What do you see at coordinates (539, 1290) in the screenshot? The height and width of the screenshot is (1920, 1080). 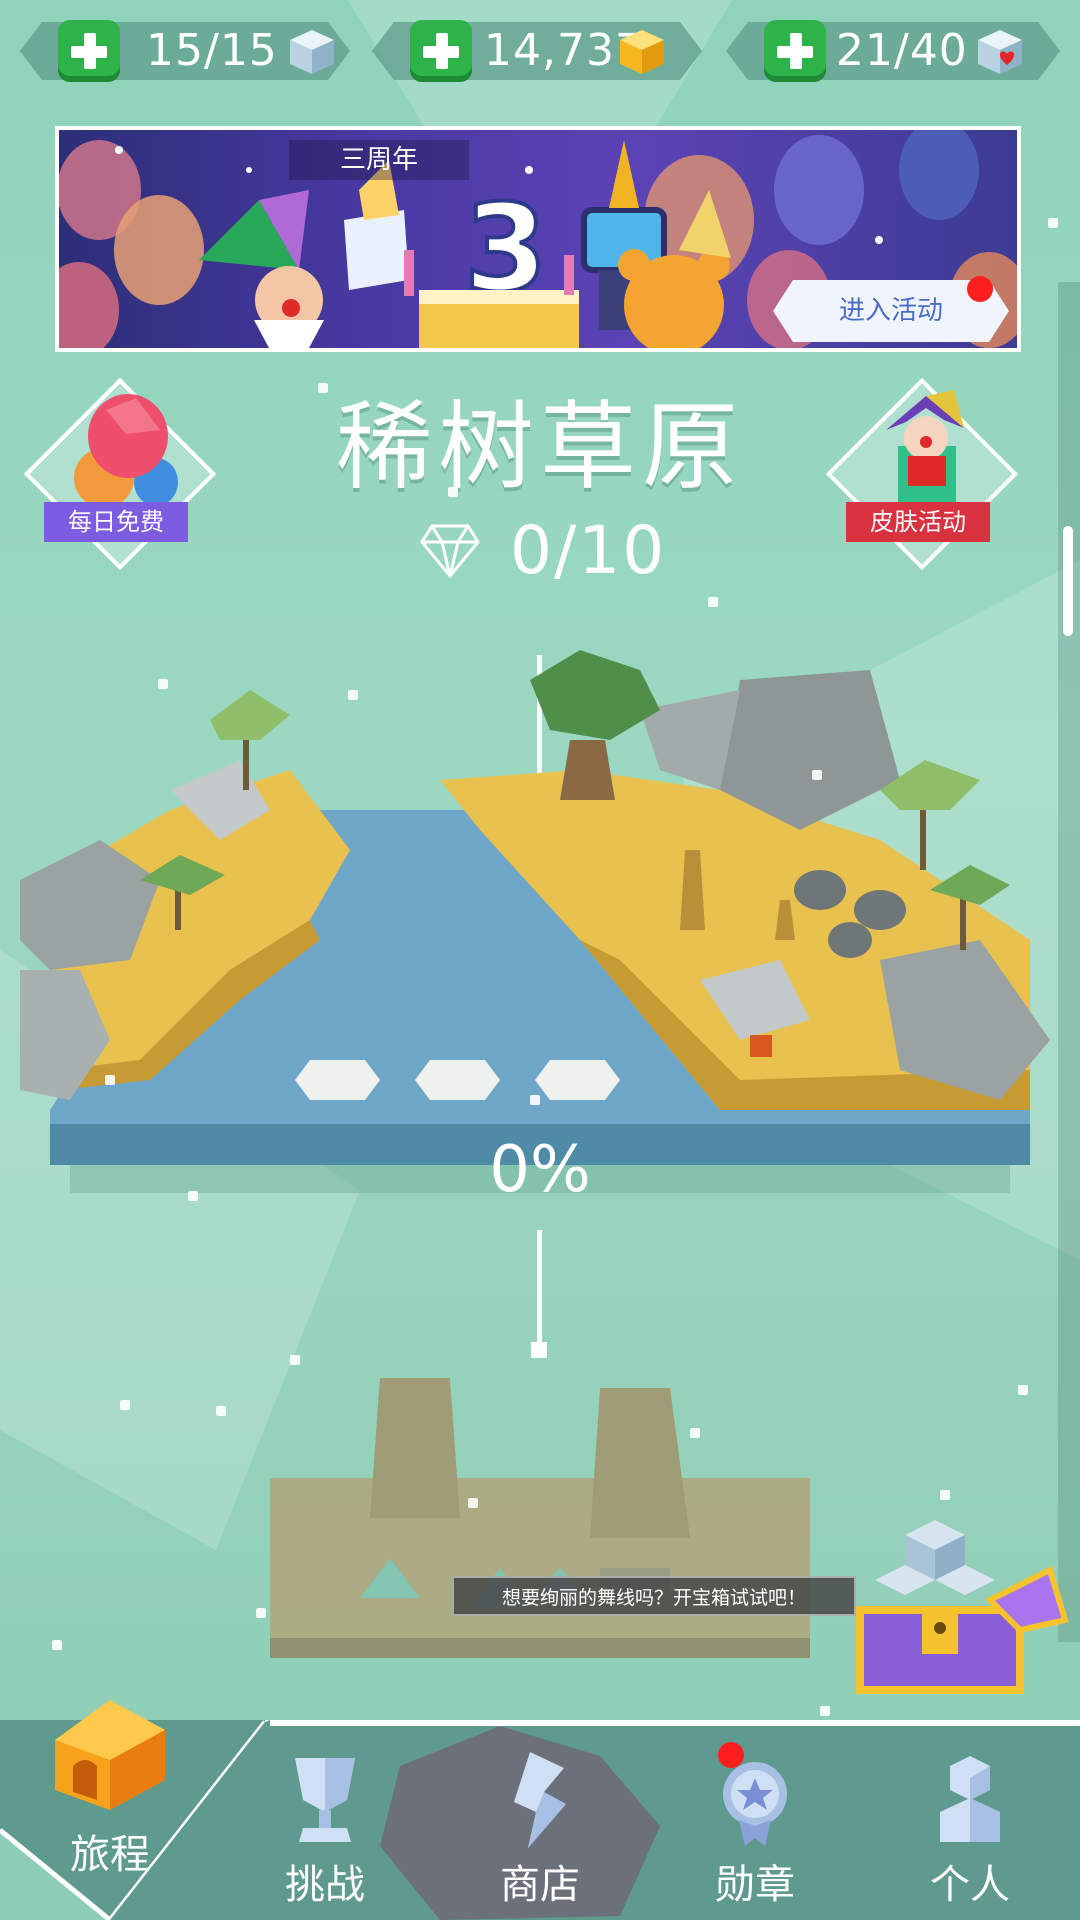 I see `progress-track-lower` at bounding box center [539, 1290].